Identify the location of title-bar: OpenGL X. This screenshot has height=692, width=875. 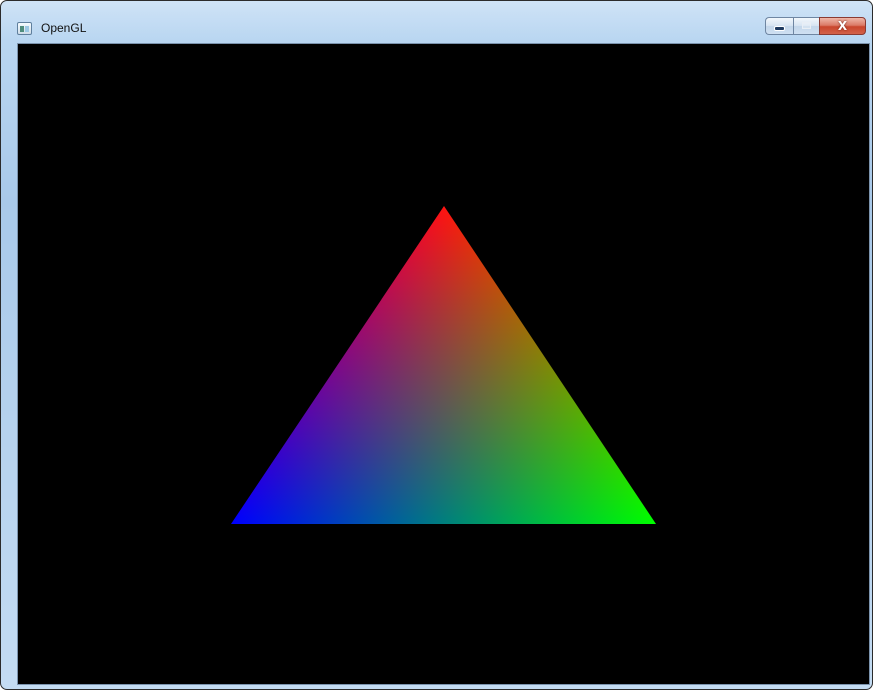
(436, 22).